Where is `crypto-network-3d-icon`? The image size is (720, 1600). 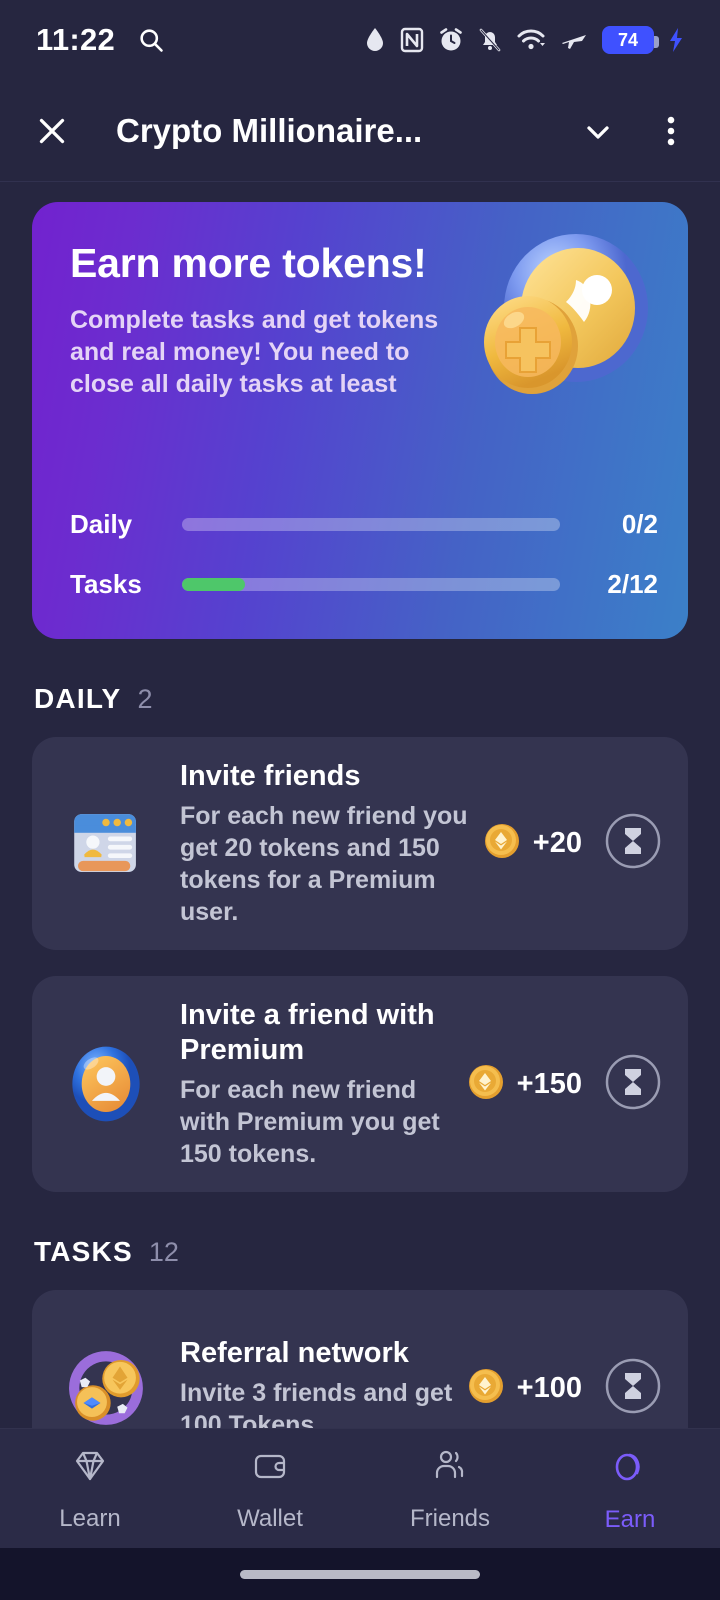 crypto-network-3d-icon is located at coordinates (106, 1386).